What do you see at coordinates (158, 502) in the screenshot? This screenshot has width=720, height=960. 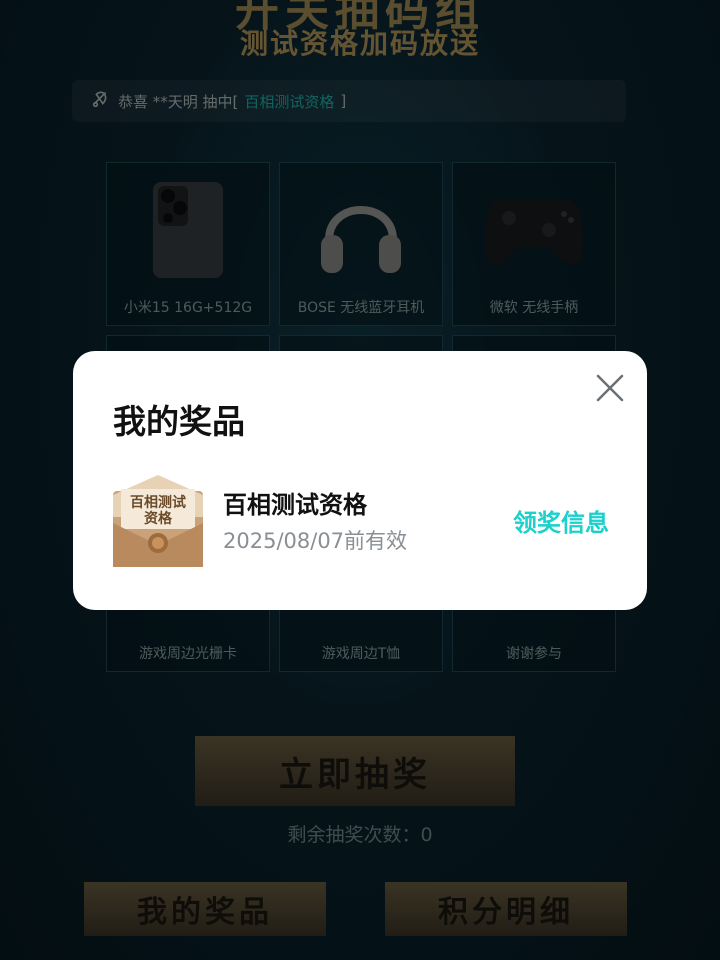 I see `svg-text: 百相测试` at bounding box center [158, 502].